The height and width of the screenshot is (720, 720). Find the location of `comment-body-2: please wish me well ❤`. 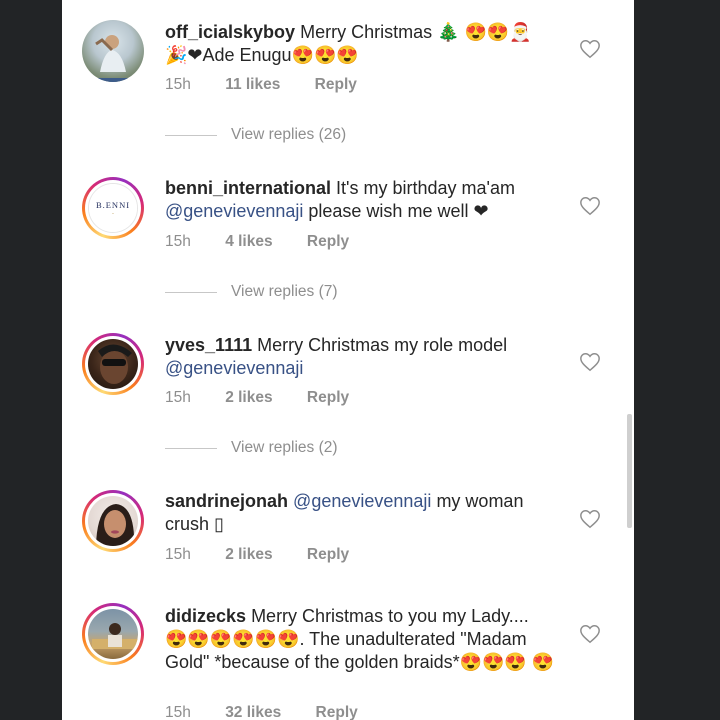

comment-body-2: please wish me well ❤ is located at coordinates (398, 211).